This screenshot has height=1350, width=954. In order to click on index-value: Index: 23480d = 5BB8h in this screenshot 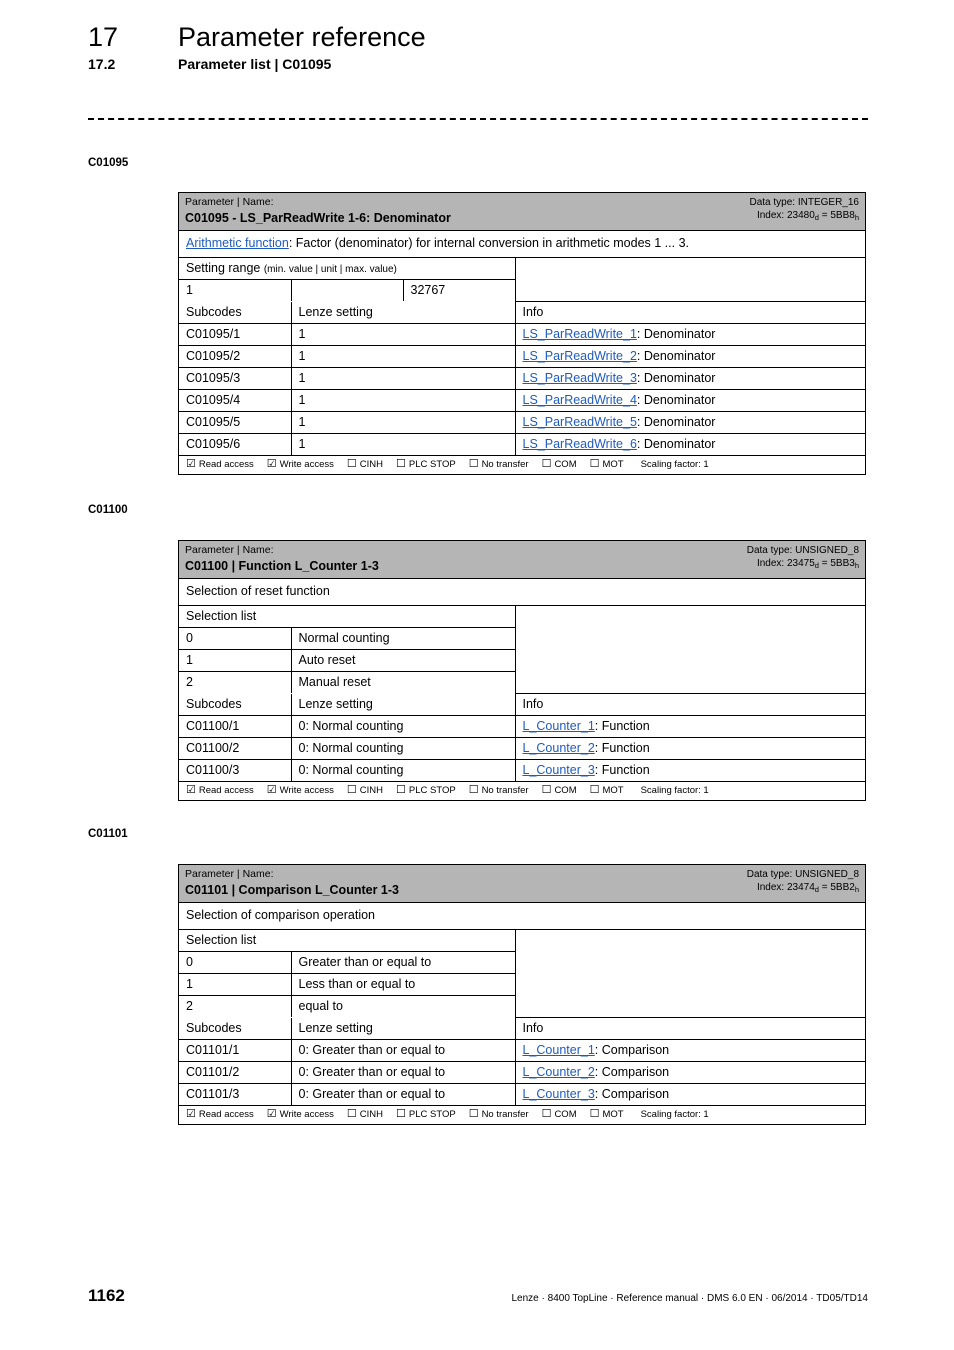, I will do `click(804, 216)`.